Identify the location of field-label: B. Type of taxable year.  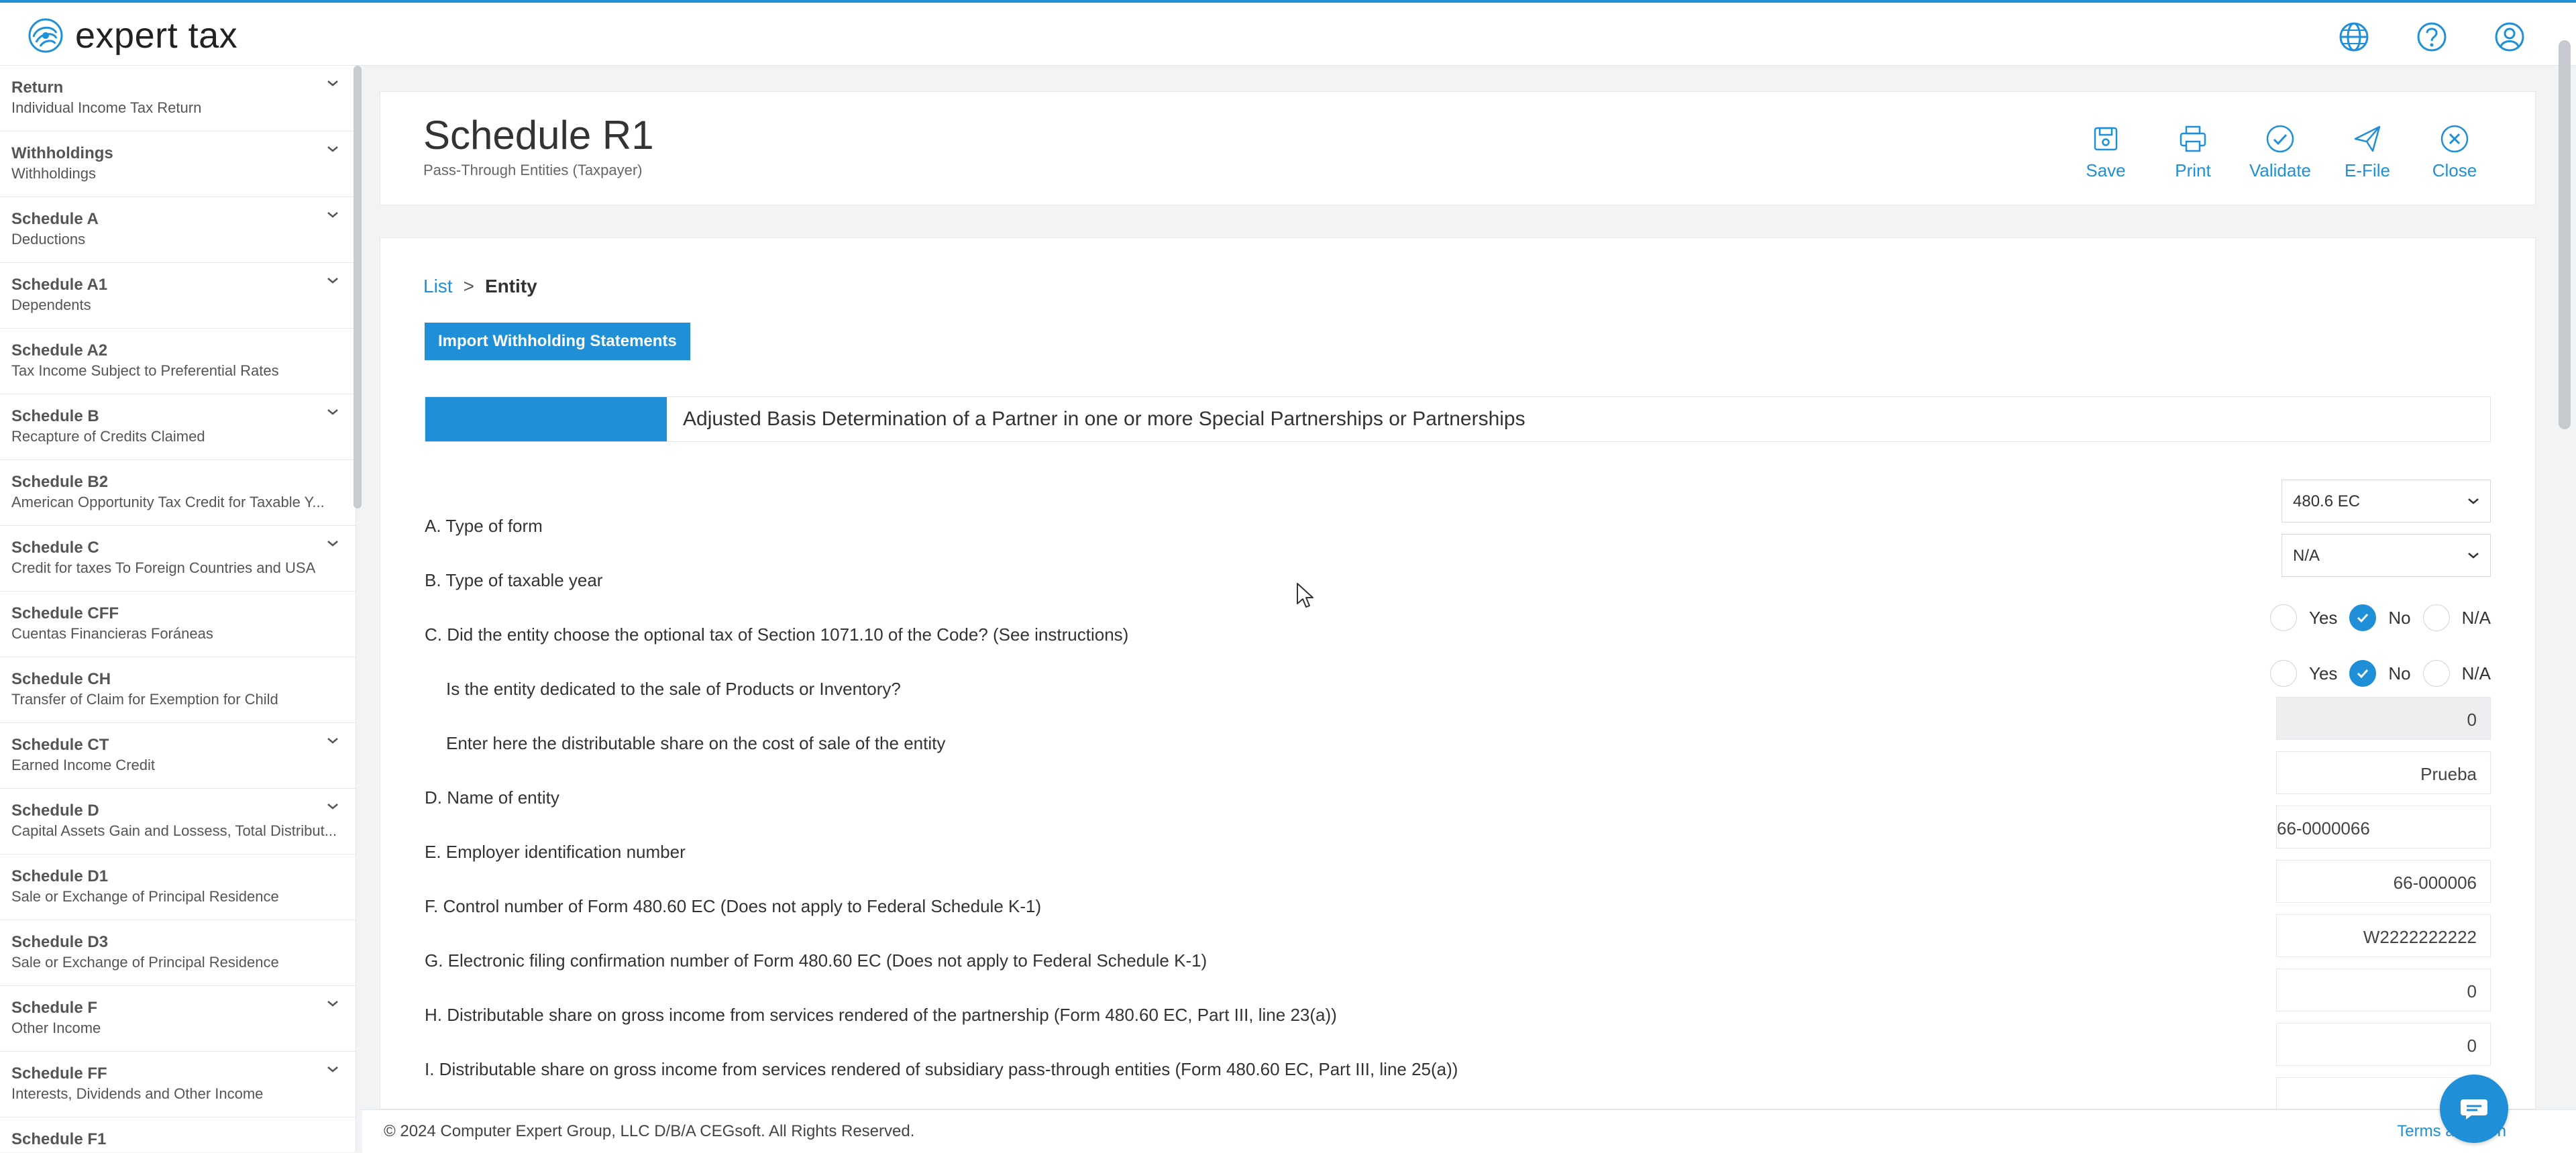
(514, 580).